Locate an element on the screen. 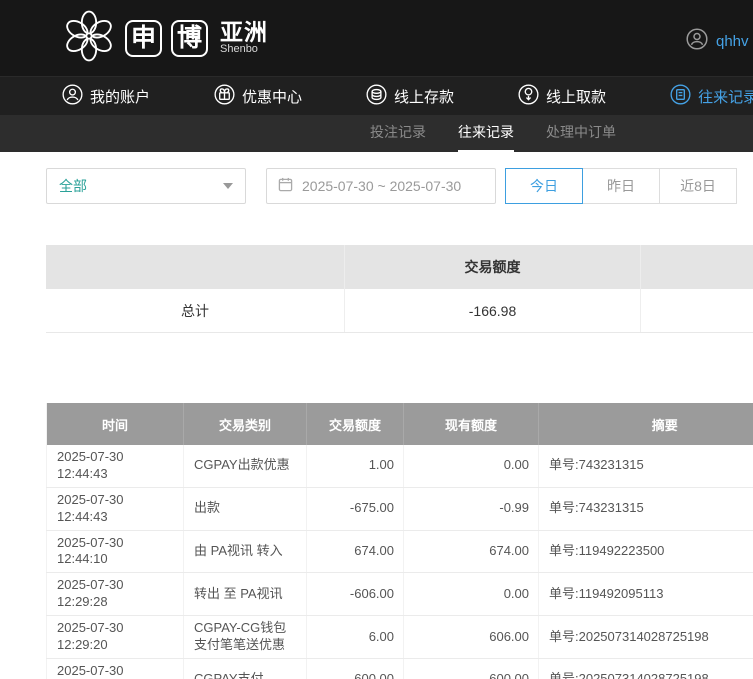 This screenshot has height=679, width=753. main-nav: 我的账户 优惠中心 线上存款 线上取款 往来记录 is located at coordinates (376, 95).